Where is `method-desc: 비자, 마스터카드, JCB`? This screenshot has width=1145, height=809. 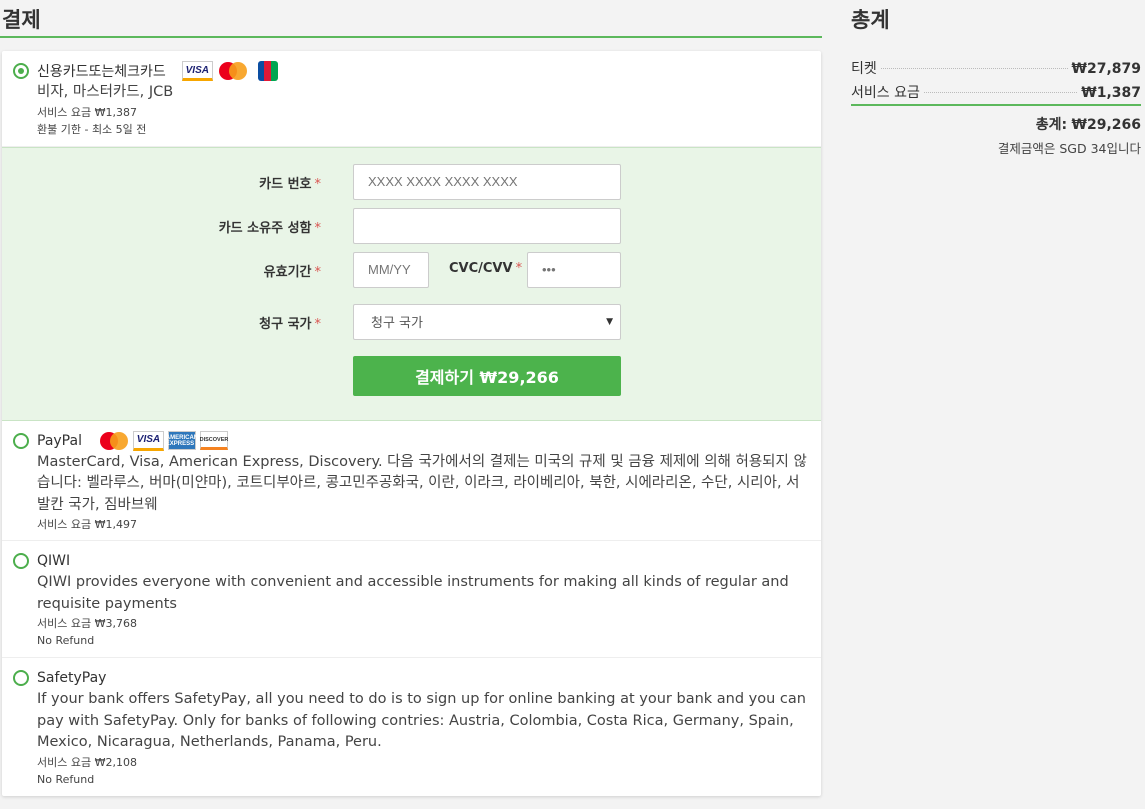 method-desc: 비자, 마스터카드, JCB is located at coordinates (105, 92).